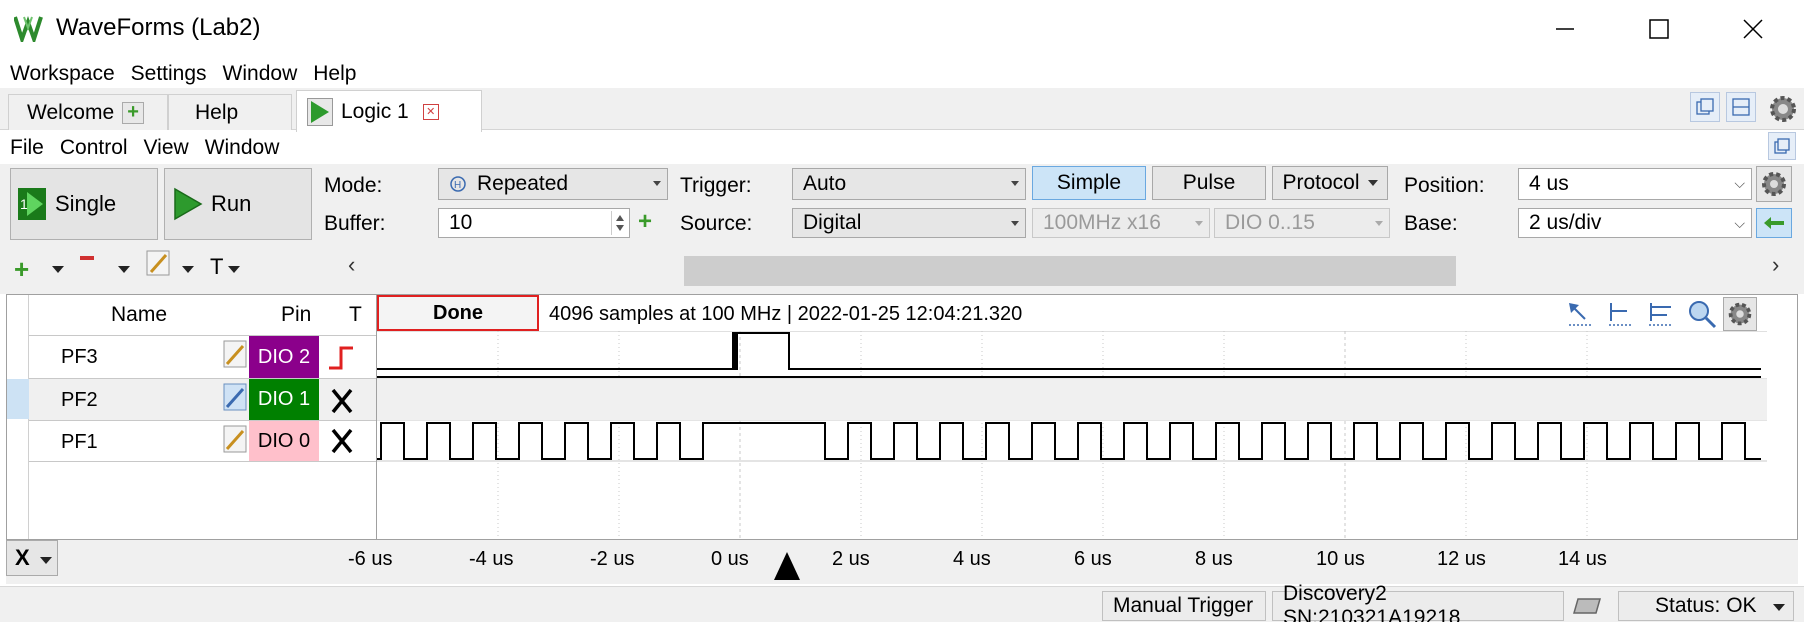 The image size is (1804, 622). I want to click on chevron-down-icon: ⌵, so click(1739, 223).